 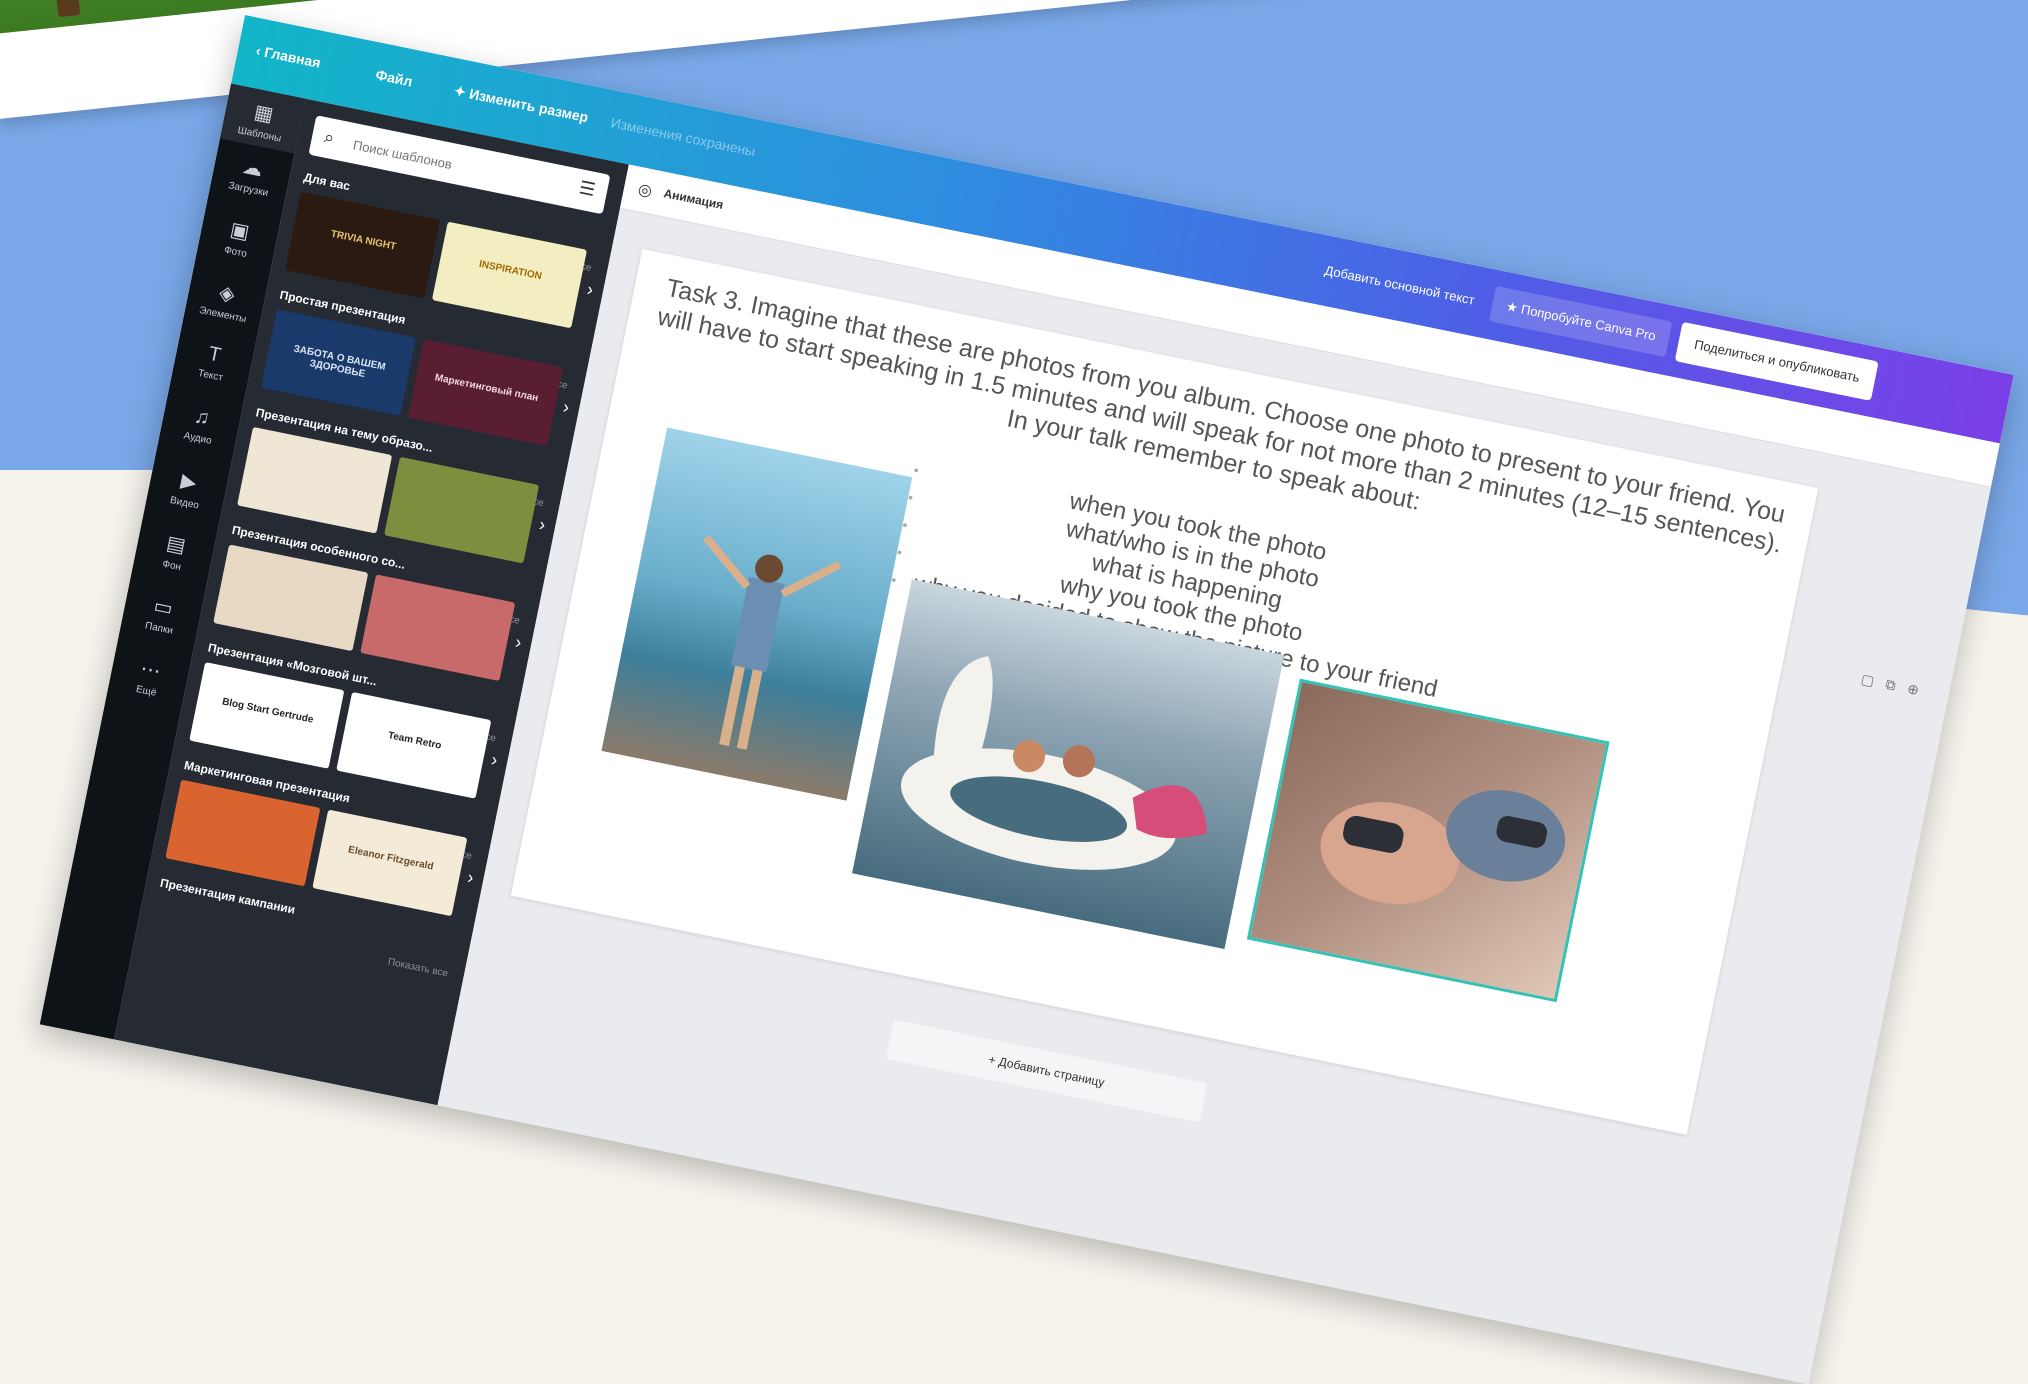 What do you see at coordinates (202, 417) in the screenshot?
I see `audio-icon: ♫` at bounding box center [202, 417].